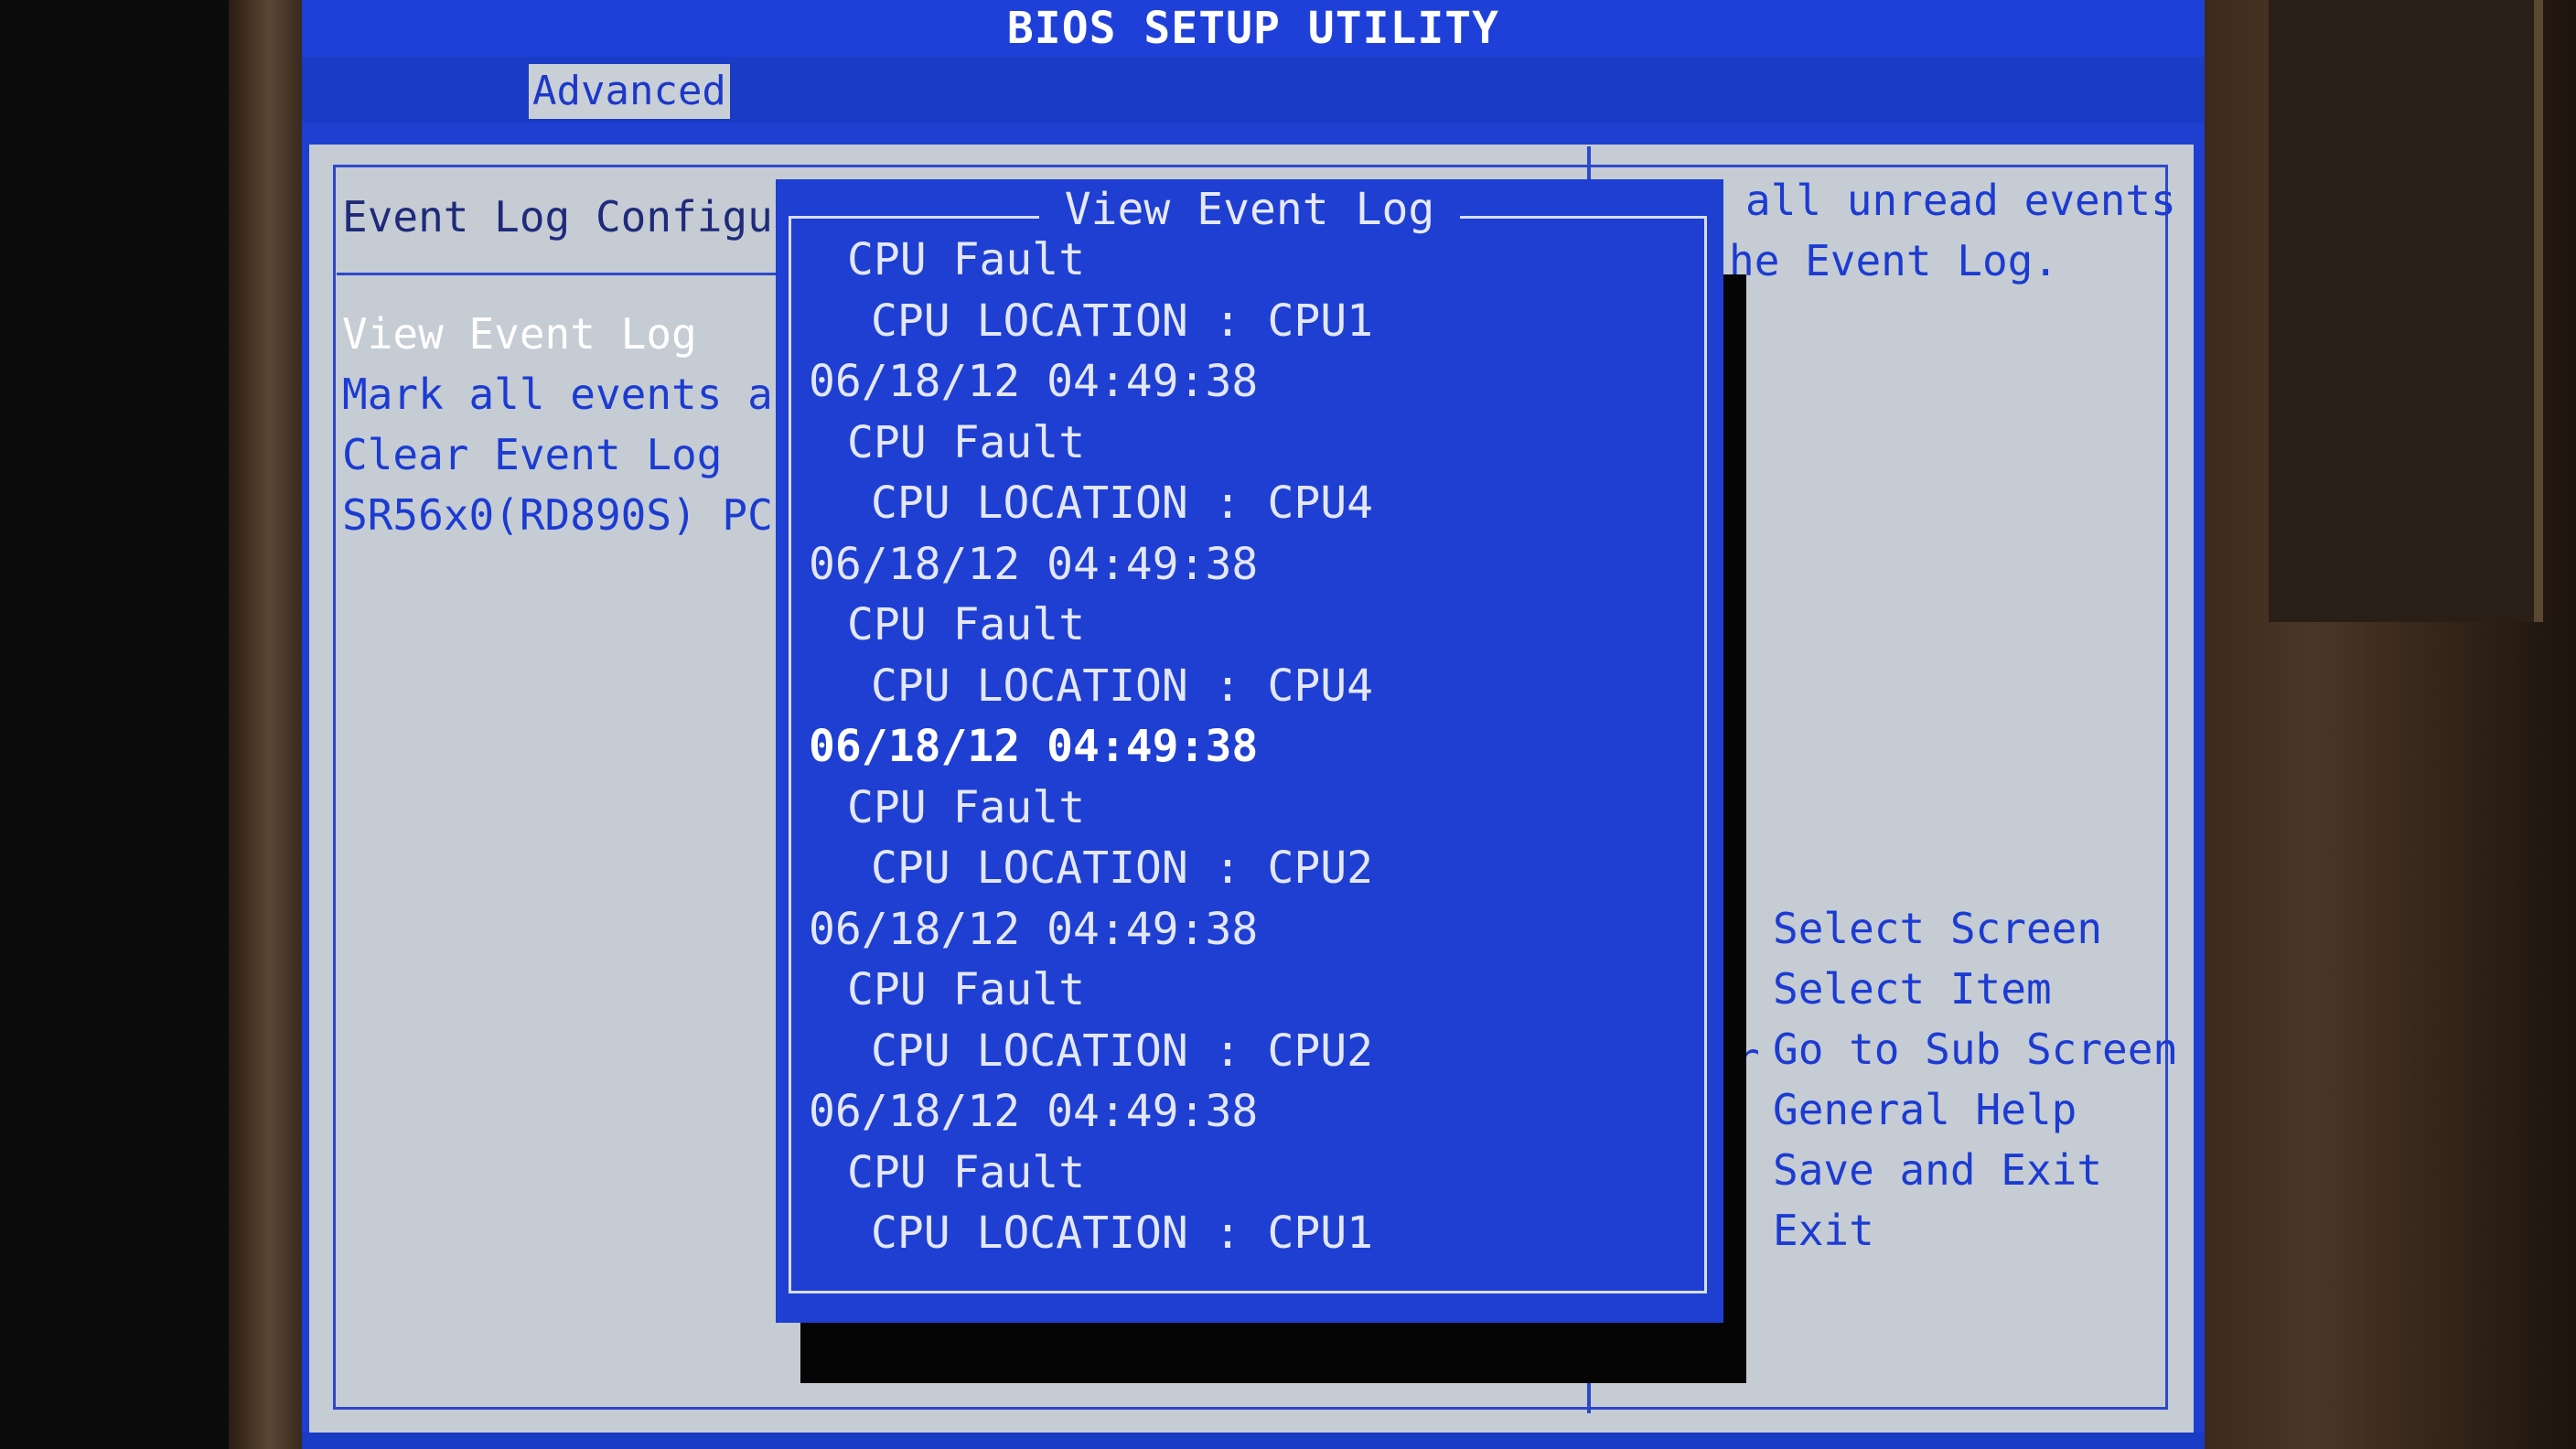 This screenshot has width=2576, height=1449. I want to click on key-save-and-exit: Save and Exit, so click(1938, 1170).